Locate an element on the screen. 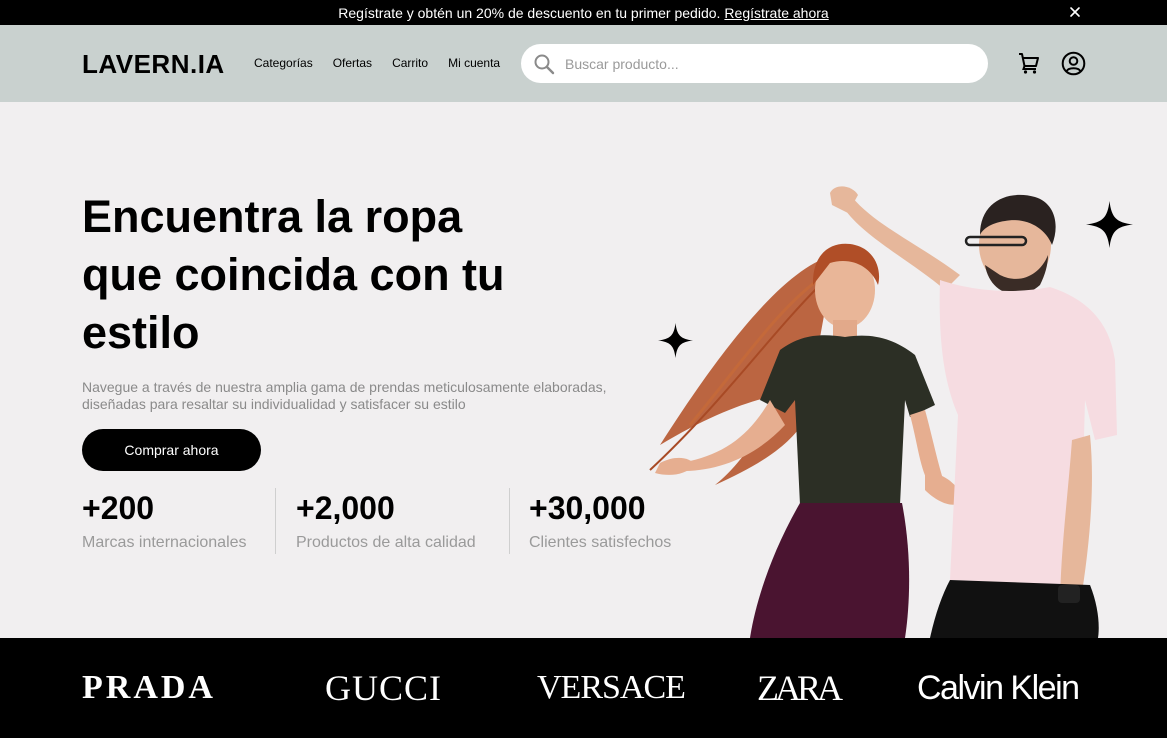 This screenshot has height=738, width=1167. shop-now-button: Comprar ahora is located at coordinates (171, 450).